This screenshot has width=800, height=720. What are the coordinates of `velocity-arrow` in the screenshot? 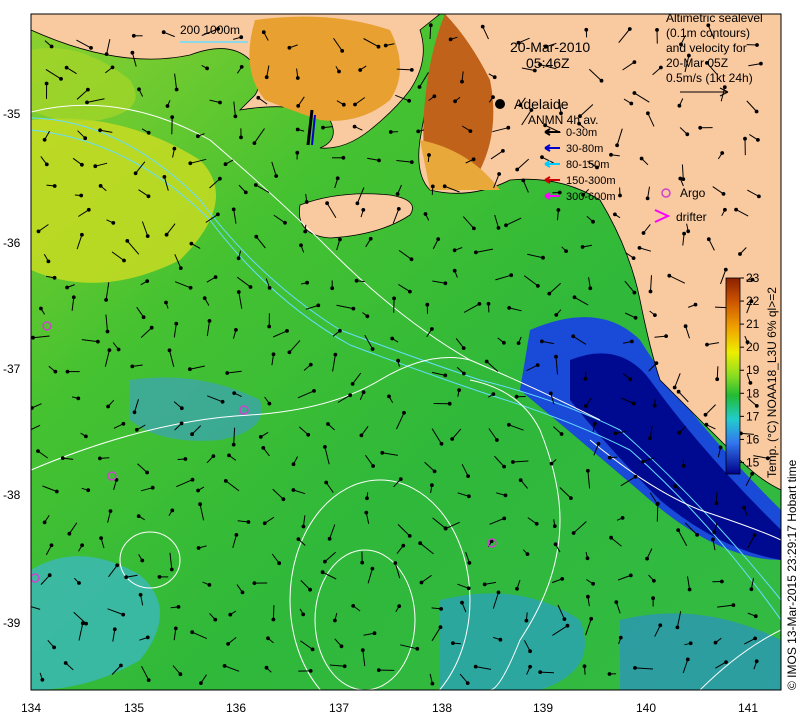 It's located at (717, 373).